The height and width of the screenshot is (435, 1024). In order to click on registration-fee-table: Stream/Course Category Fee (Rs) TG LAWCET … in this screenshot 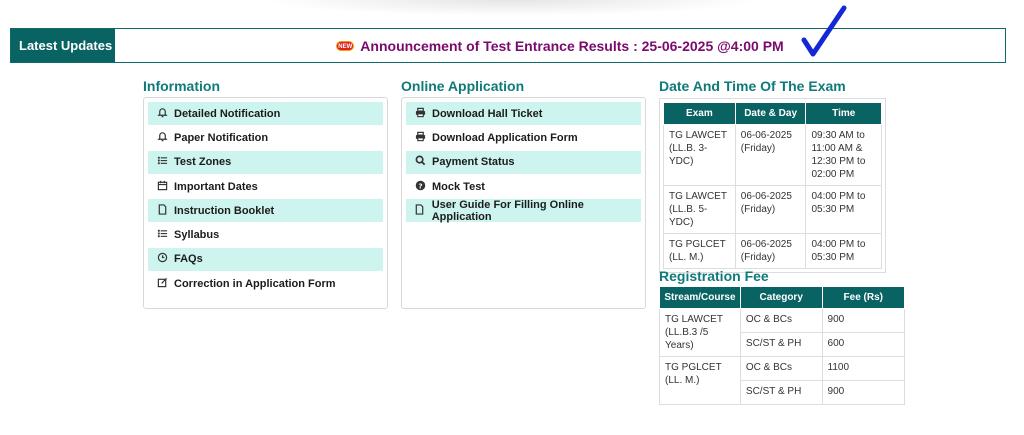, I will do `click(782, 345)`.